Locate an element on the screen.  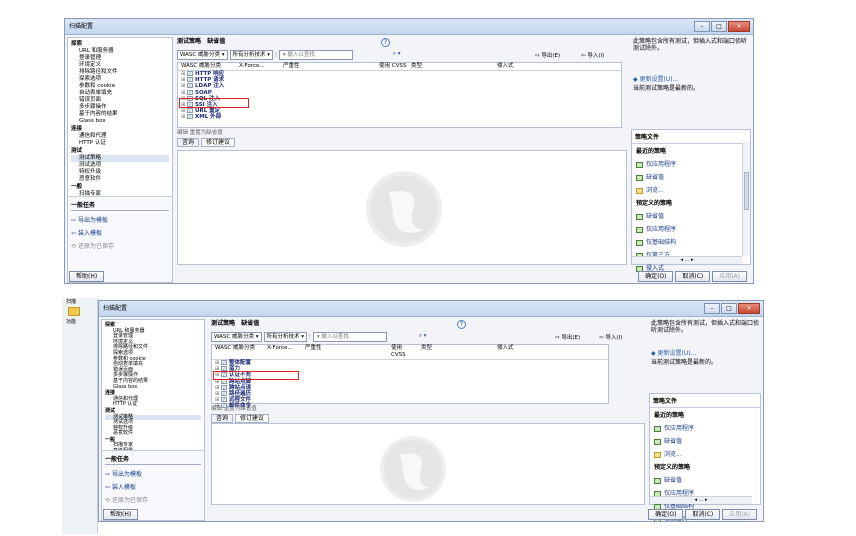
help-question-icon: ? is located at coordinates (385, 42).